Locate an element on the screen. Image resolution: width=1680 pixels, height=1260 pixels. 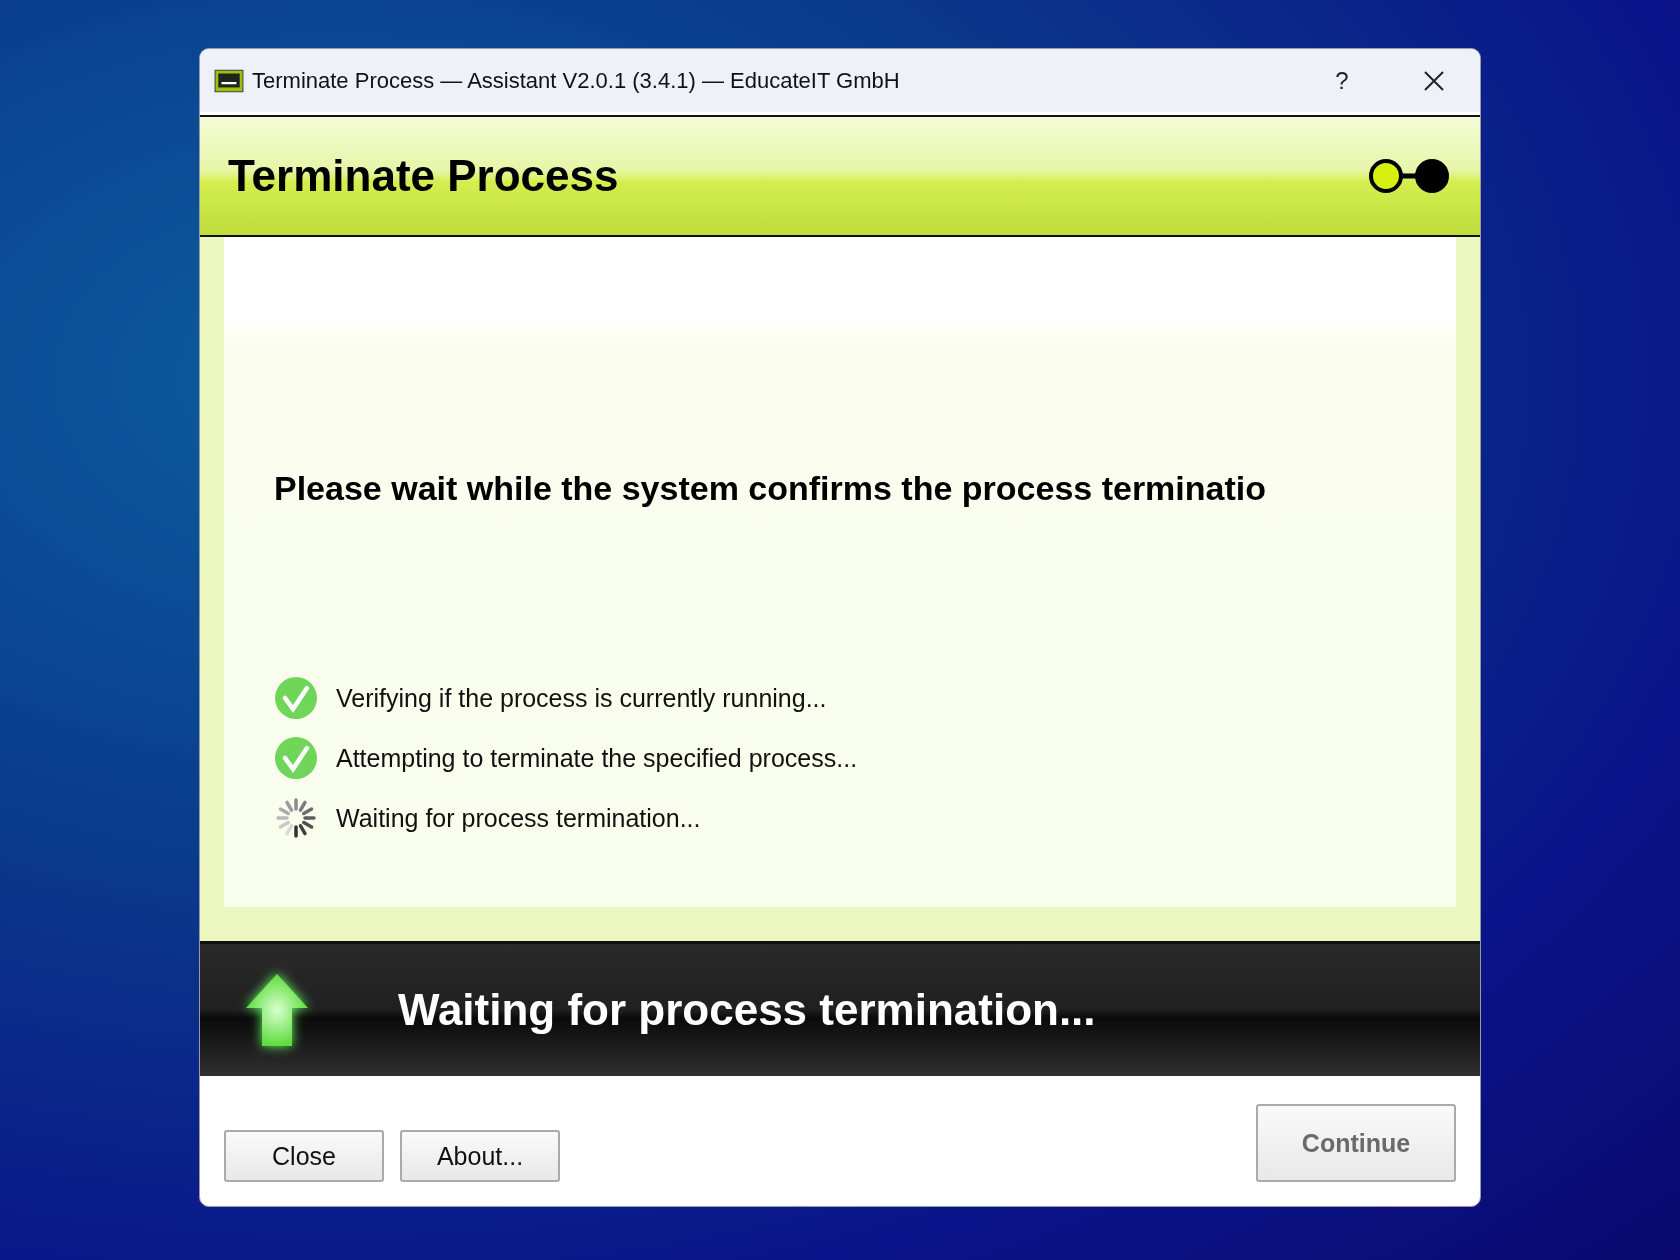
window-title: Terminate Process — Assistant V2.0.1 (3.4.1) — EducateIT GmbH is located at coordinates (576, 80).